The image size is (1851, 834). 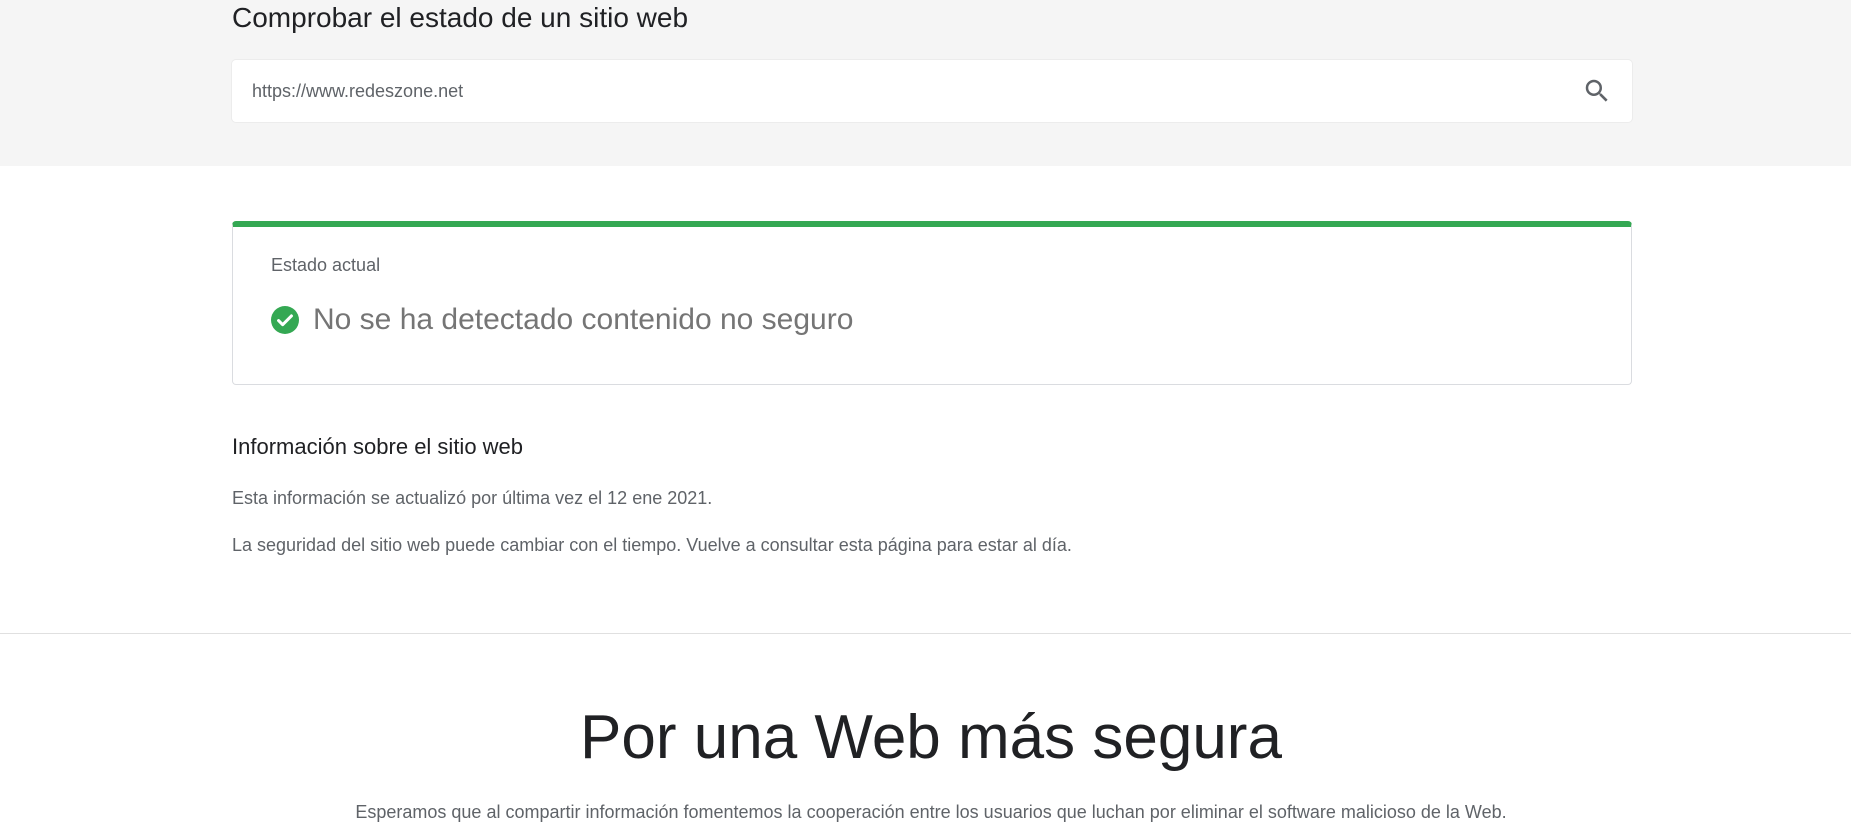 I want to click on search-section-heading: Comprobar el estado de un sitio web, so click(x=460, y=17).